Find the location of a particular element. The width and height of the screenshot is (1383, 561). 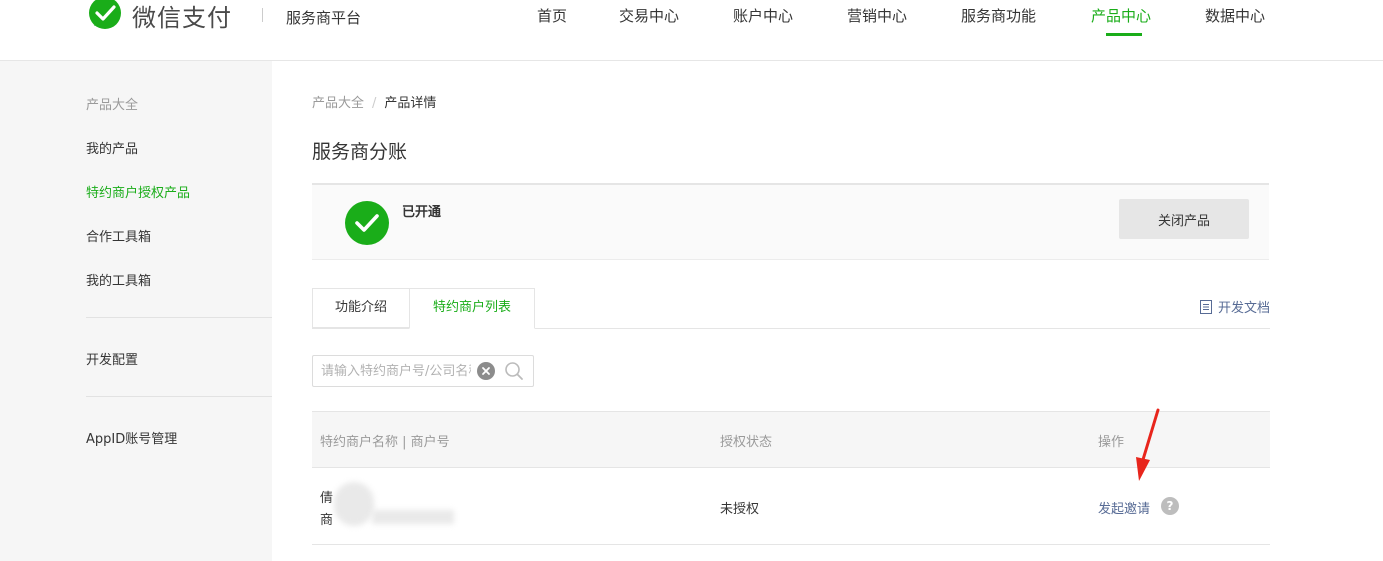

wechat-pay-logo-icon is located at coordinates (105, 14).